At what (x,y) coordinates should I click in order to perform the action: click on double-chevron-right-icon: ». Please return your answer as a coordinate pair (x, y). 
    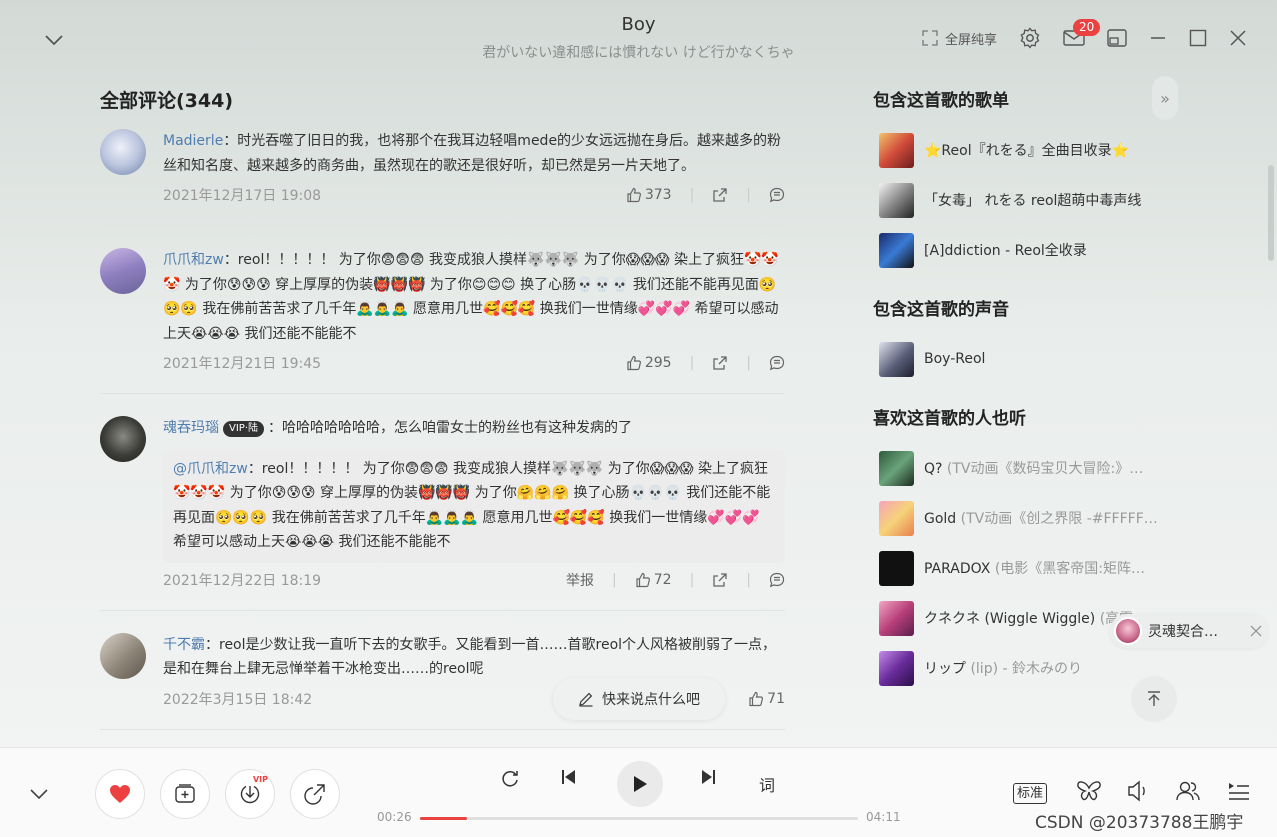
    Looking at the image, I should click on (1165, 98).